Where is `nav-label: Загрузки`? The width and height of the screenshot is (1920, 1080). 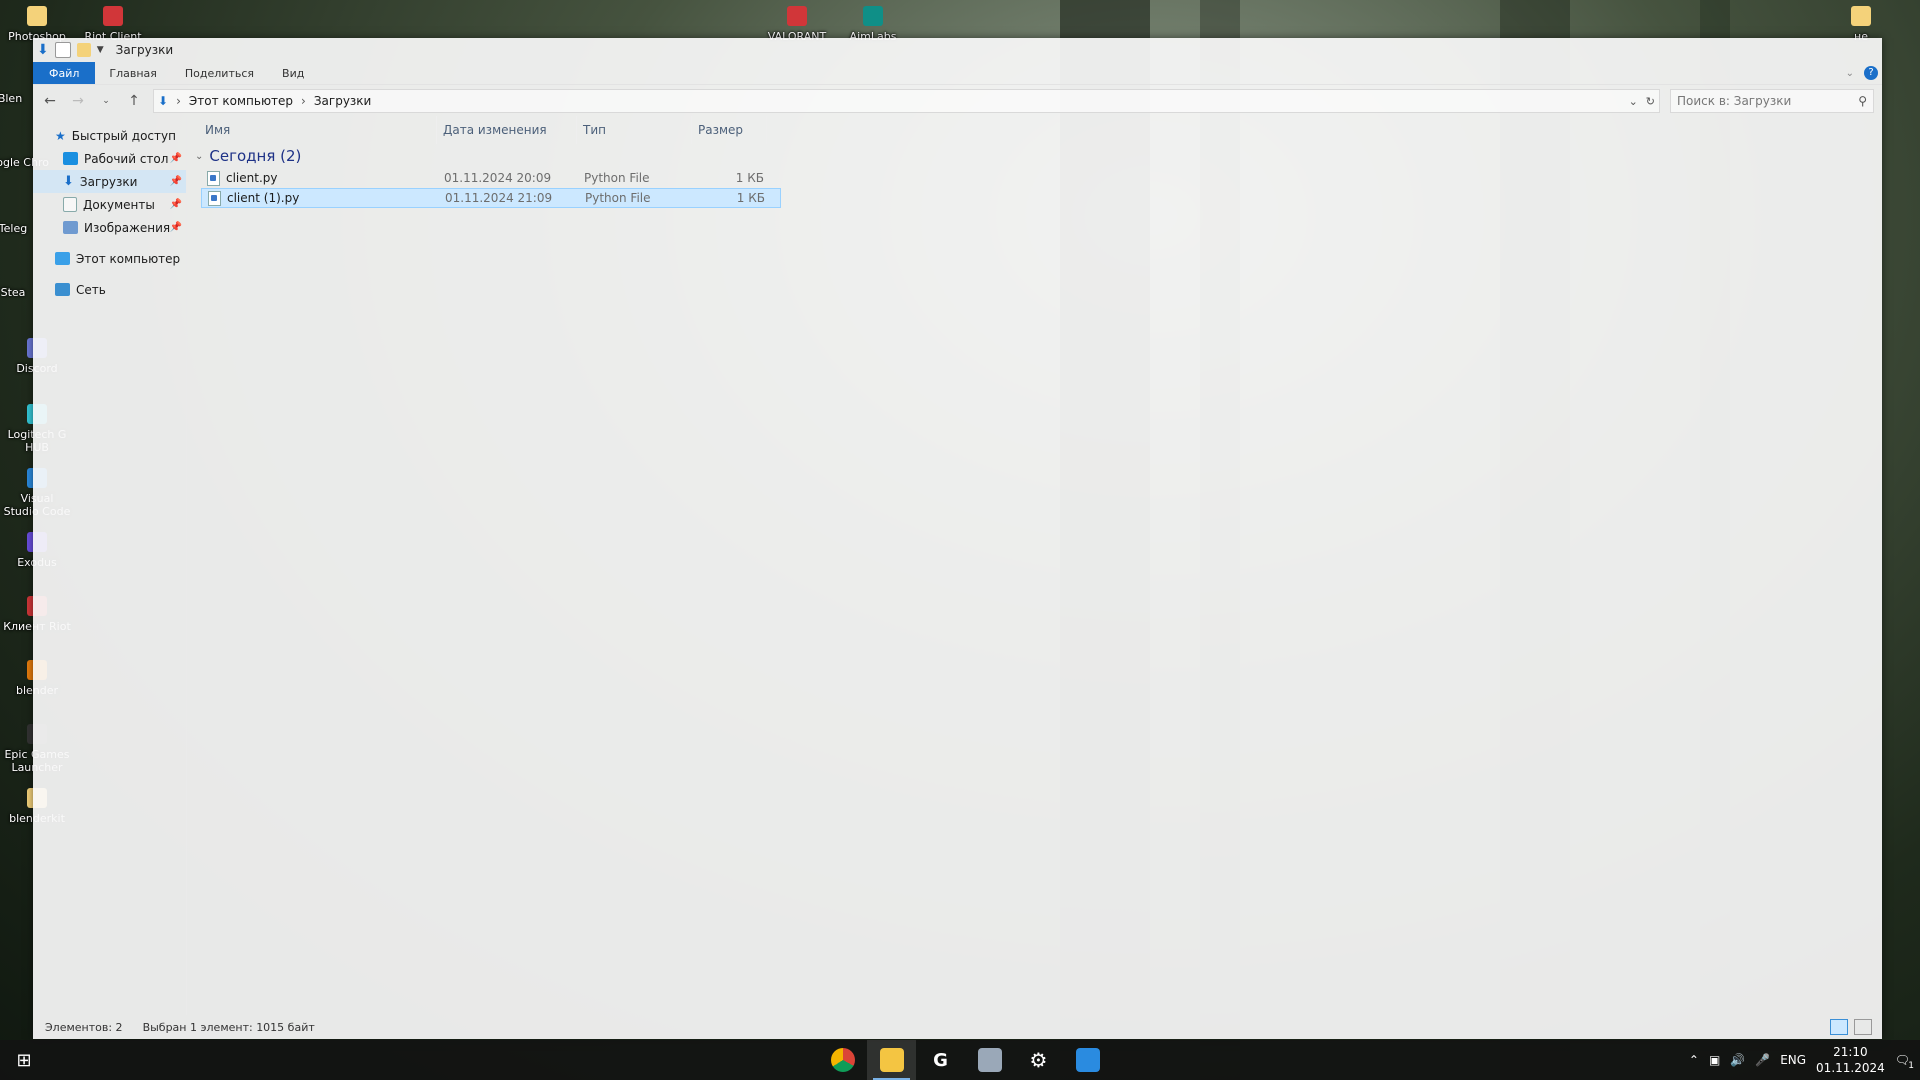 nav-label: Загрузки is located at coordinates (108, 181).